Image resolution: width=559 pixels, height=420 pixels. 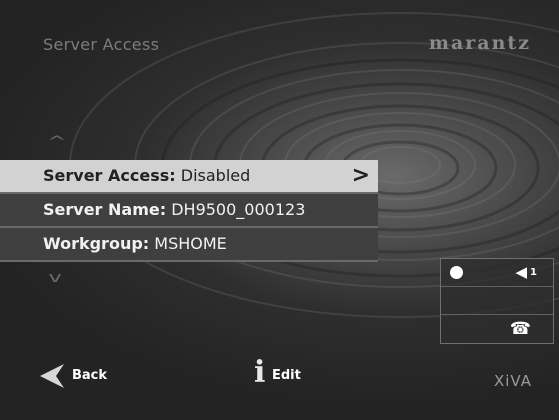 I want to click on page-title: Server Access, so click(x=101, y=44).